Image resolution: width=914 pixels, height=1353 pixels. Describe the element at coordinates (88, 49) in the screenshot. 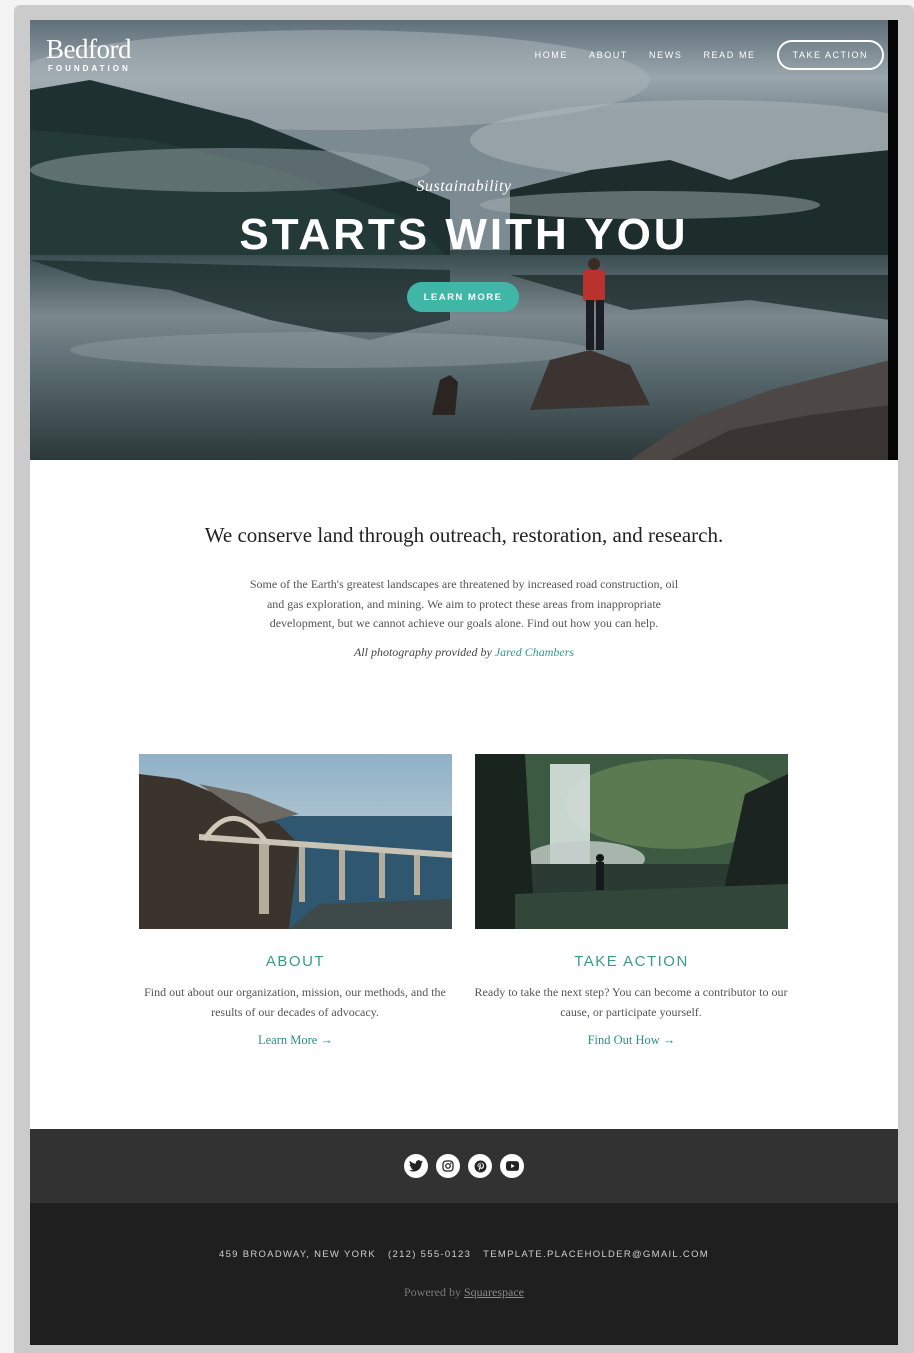

I see `logo-name: Bedford` at that location.